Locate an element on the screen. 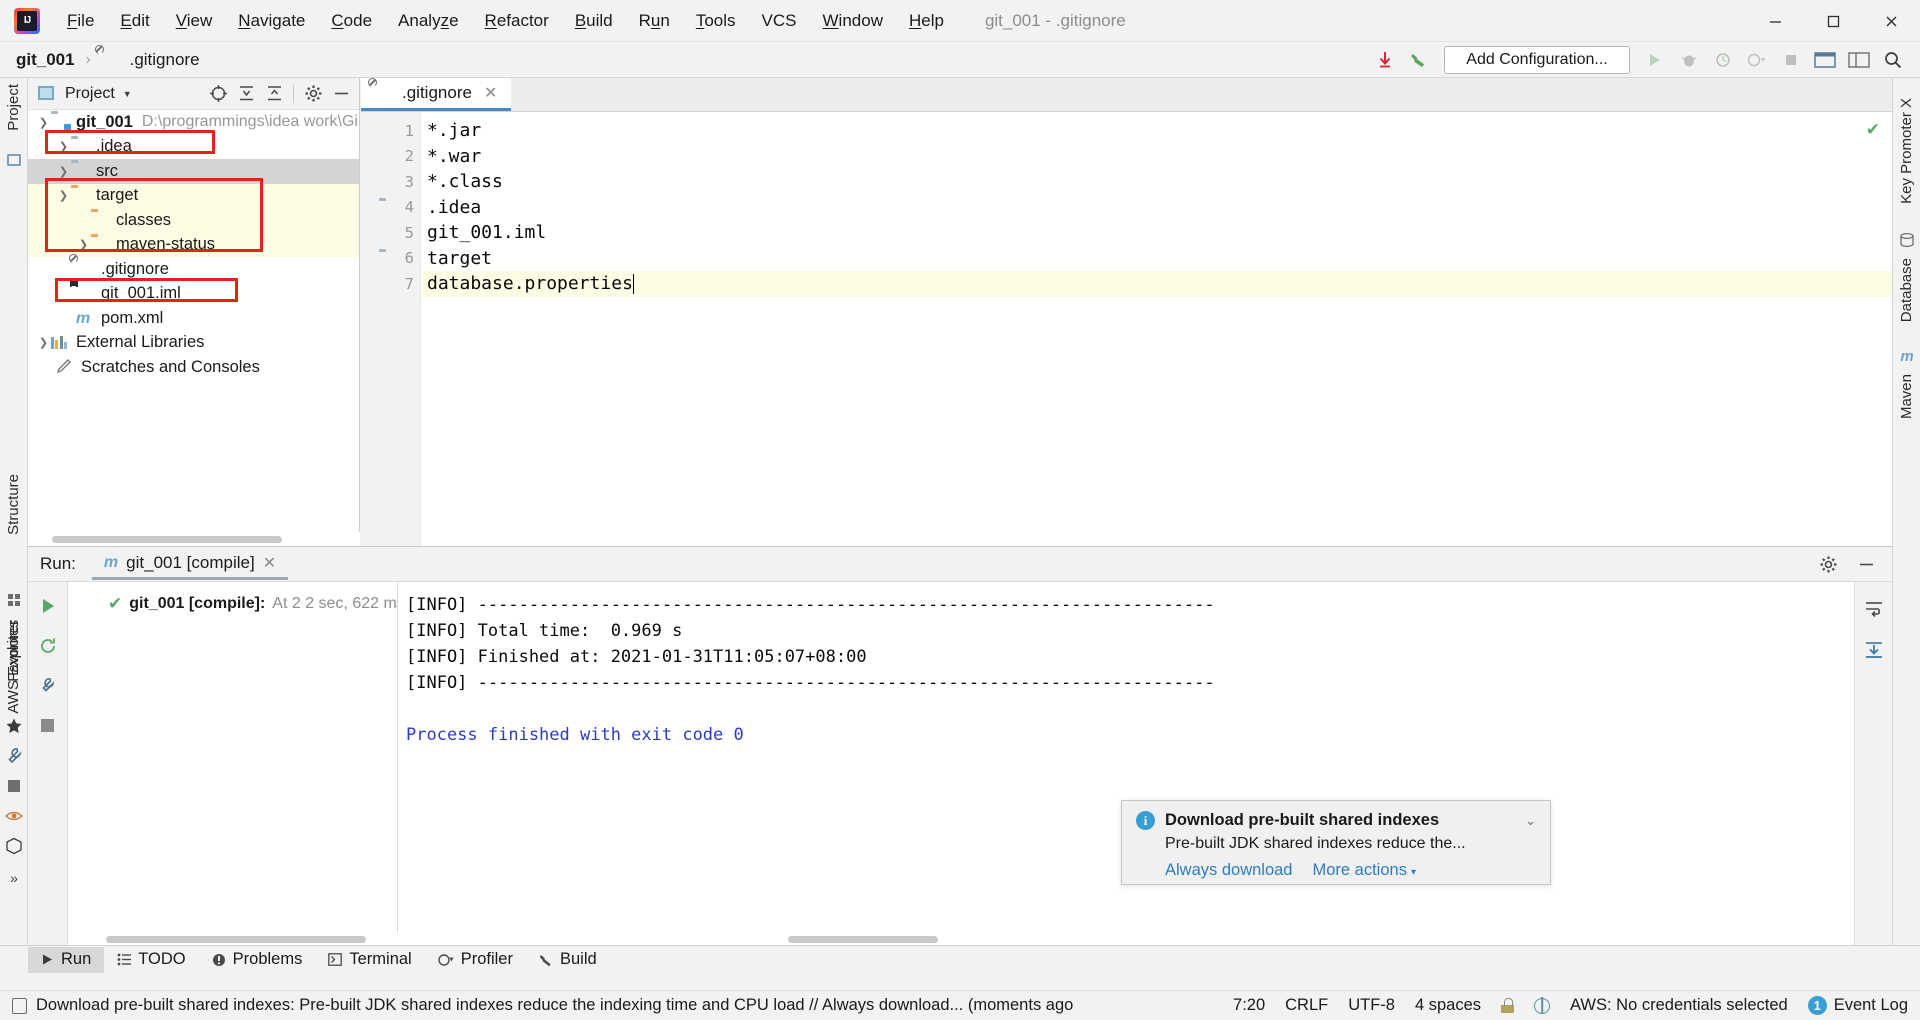  tree-row-pom-xml: m pom.xml is located at coordinates (193, 318).